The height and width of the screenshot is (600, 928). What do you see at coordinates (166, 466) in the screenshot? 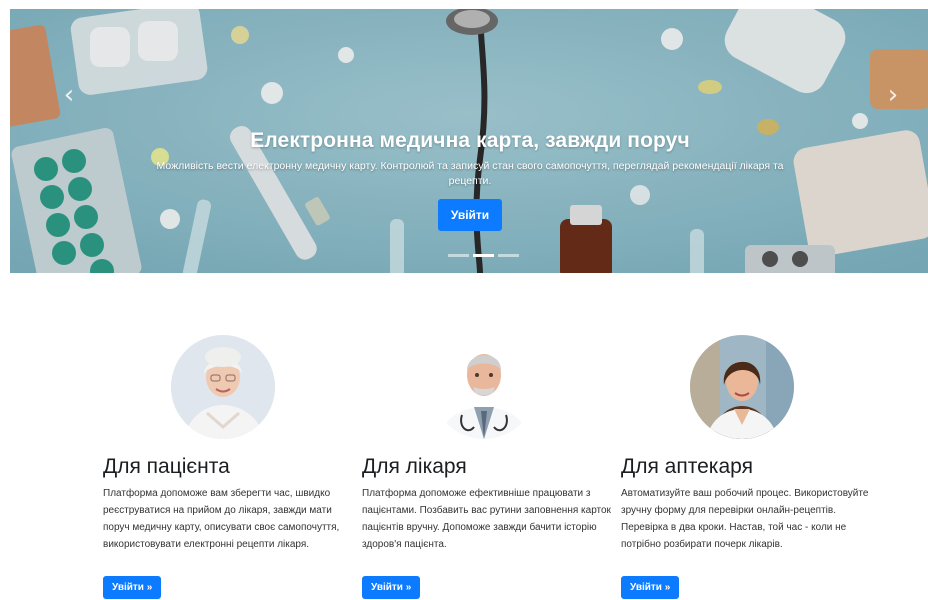
I see `feature-patient-title: Для пацієнта` at bounding box center [166, 466].